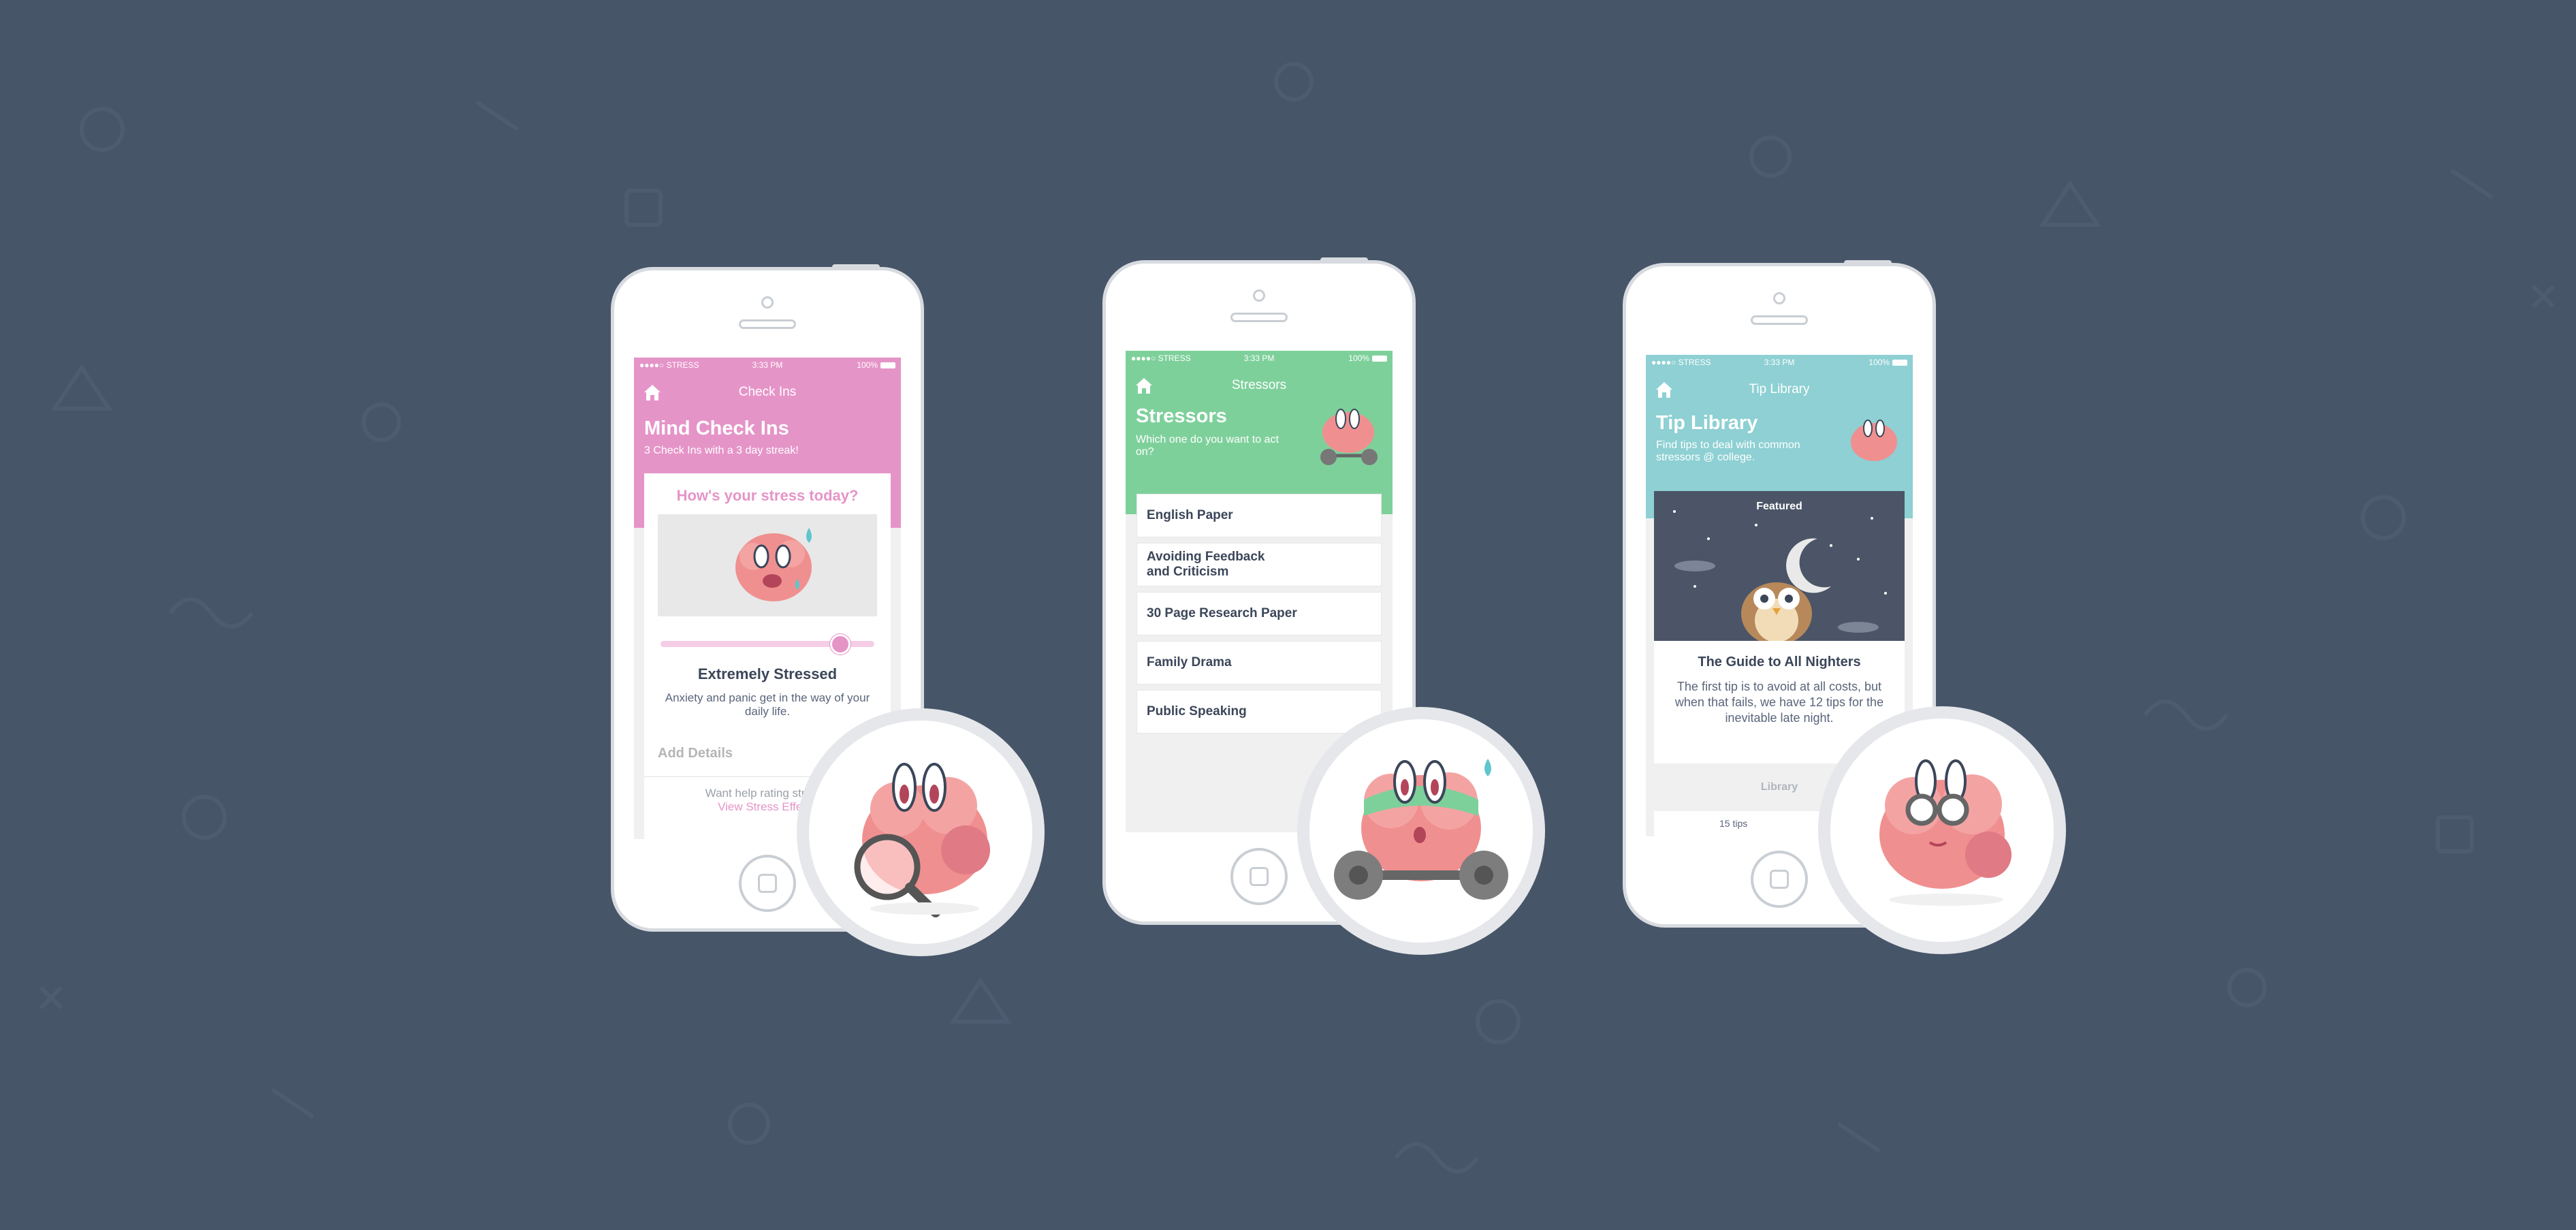 The width and height of the screenshot is (2576, 1230). Describe the element at coordinates (1259, 515) in the screenshot. I see `list-item: English Paper` at that location.